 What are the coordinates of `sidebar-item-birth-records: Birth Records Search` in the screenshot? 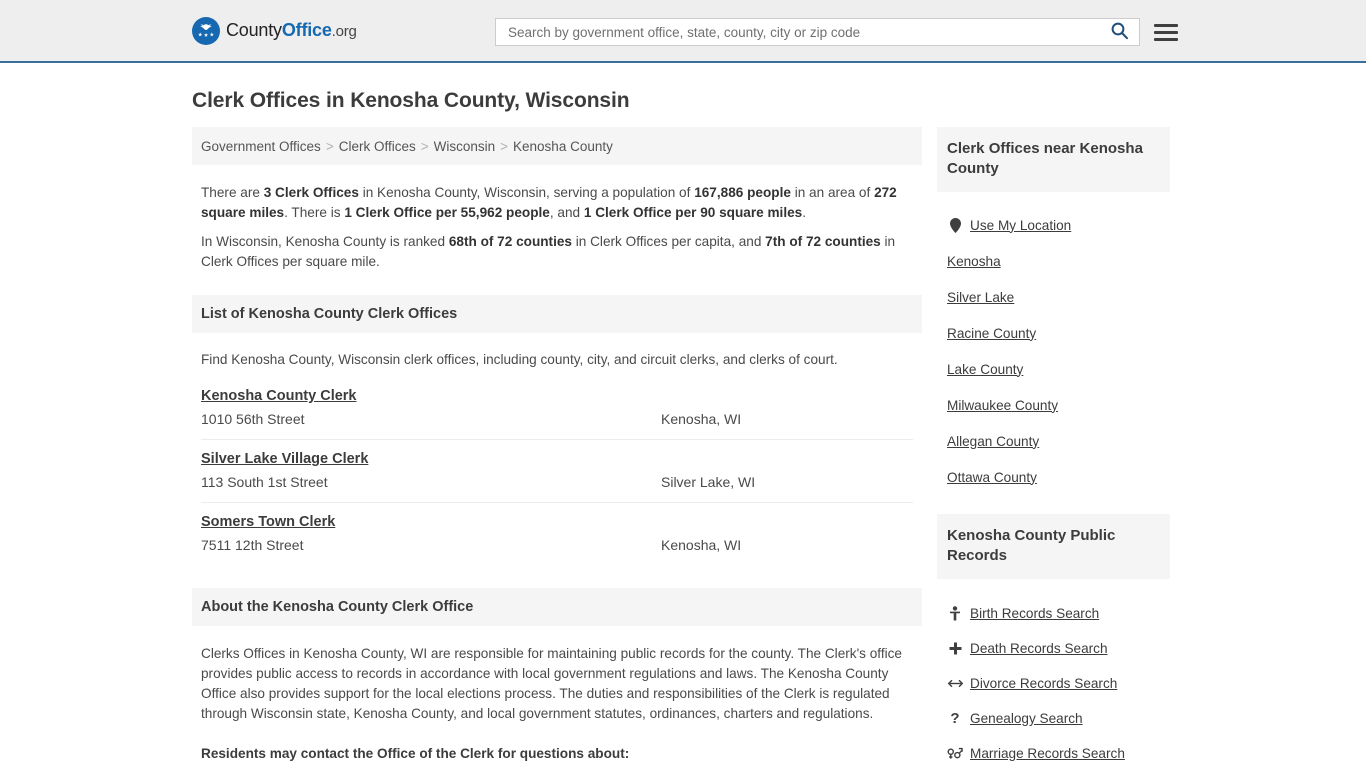 It's located at (1053, 613).